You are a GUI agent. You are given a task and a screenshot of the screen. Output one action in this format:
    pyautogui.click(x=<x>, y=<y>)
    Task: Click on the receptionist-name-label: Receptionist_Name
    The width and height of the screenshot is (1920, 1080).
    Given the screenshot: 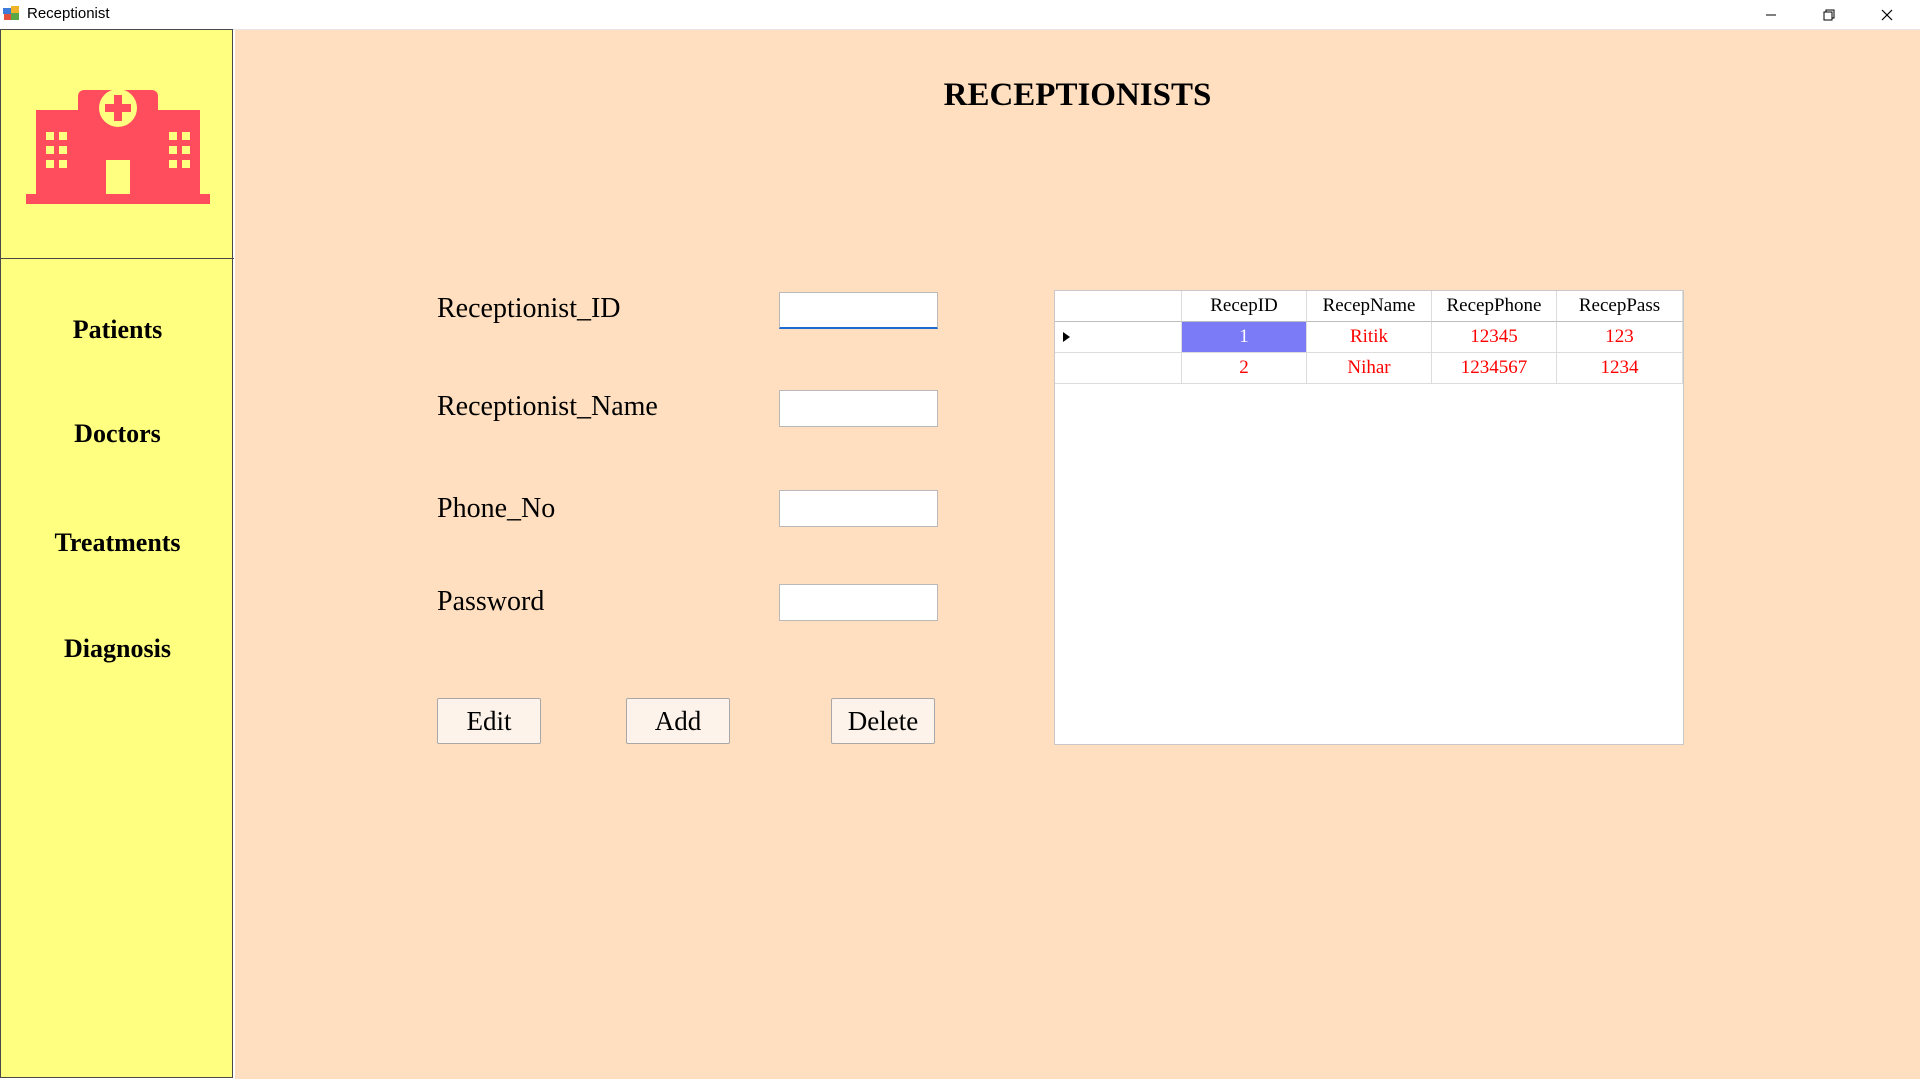 What is the action you would take?
    pyautogui.click(x=547, y=406)
    